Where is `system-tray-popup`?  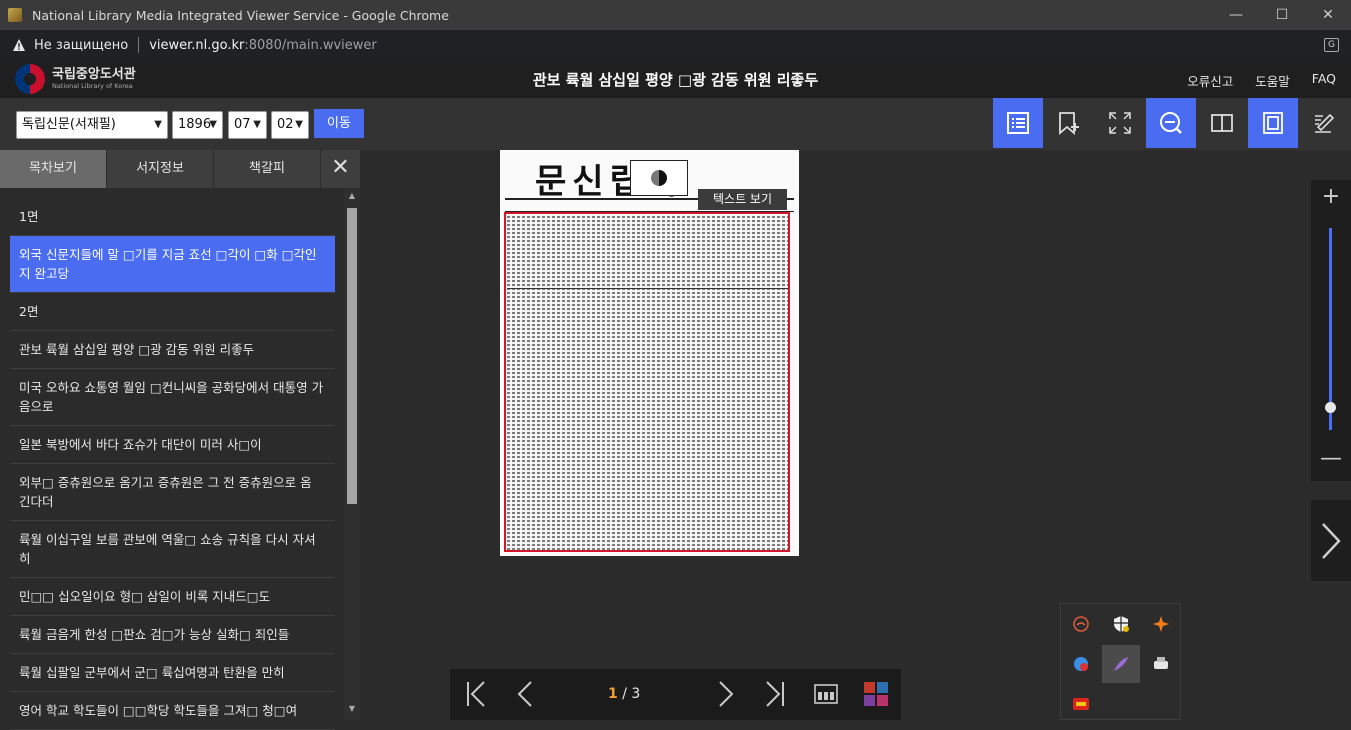 system-tray-popup is located at coordinates (1120, 661).